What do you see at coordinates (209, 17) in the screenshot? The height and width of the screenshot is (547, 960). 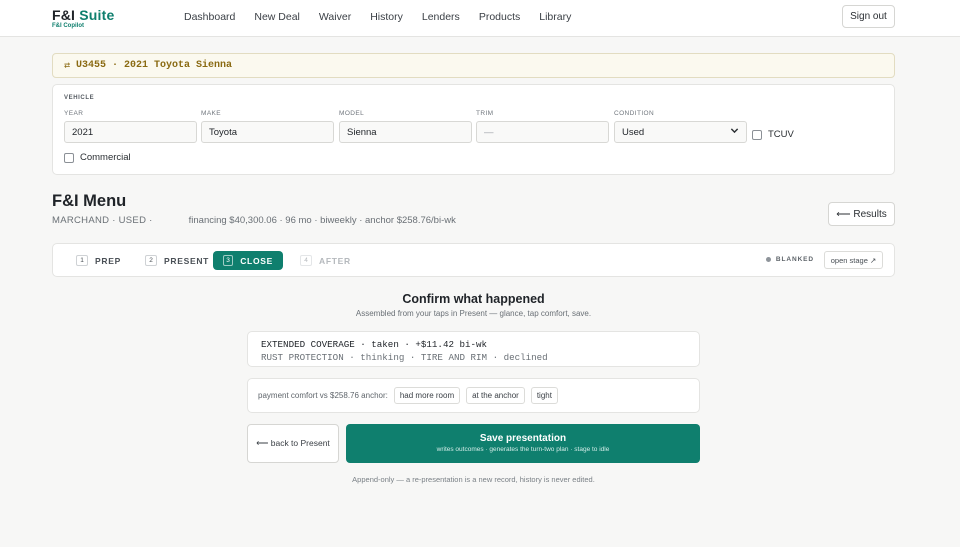 I see `nav-dashboard: Dashboard` at bounding box center [209, 17].